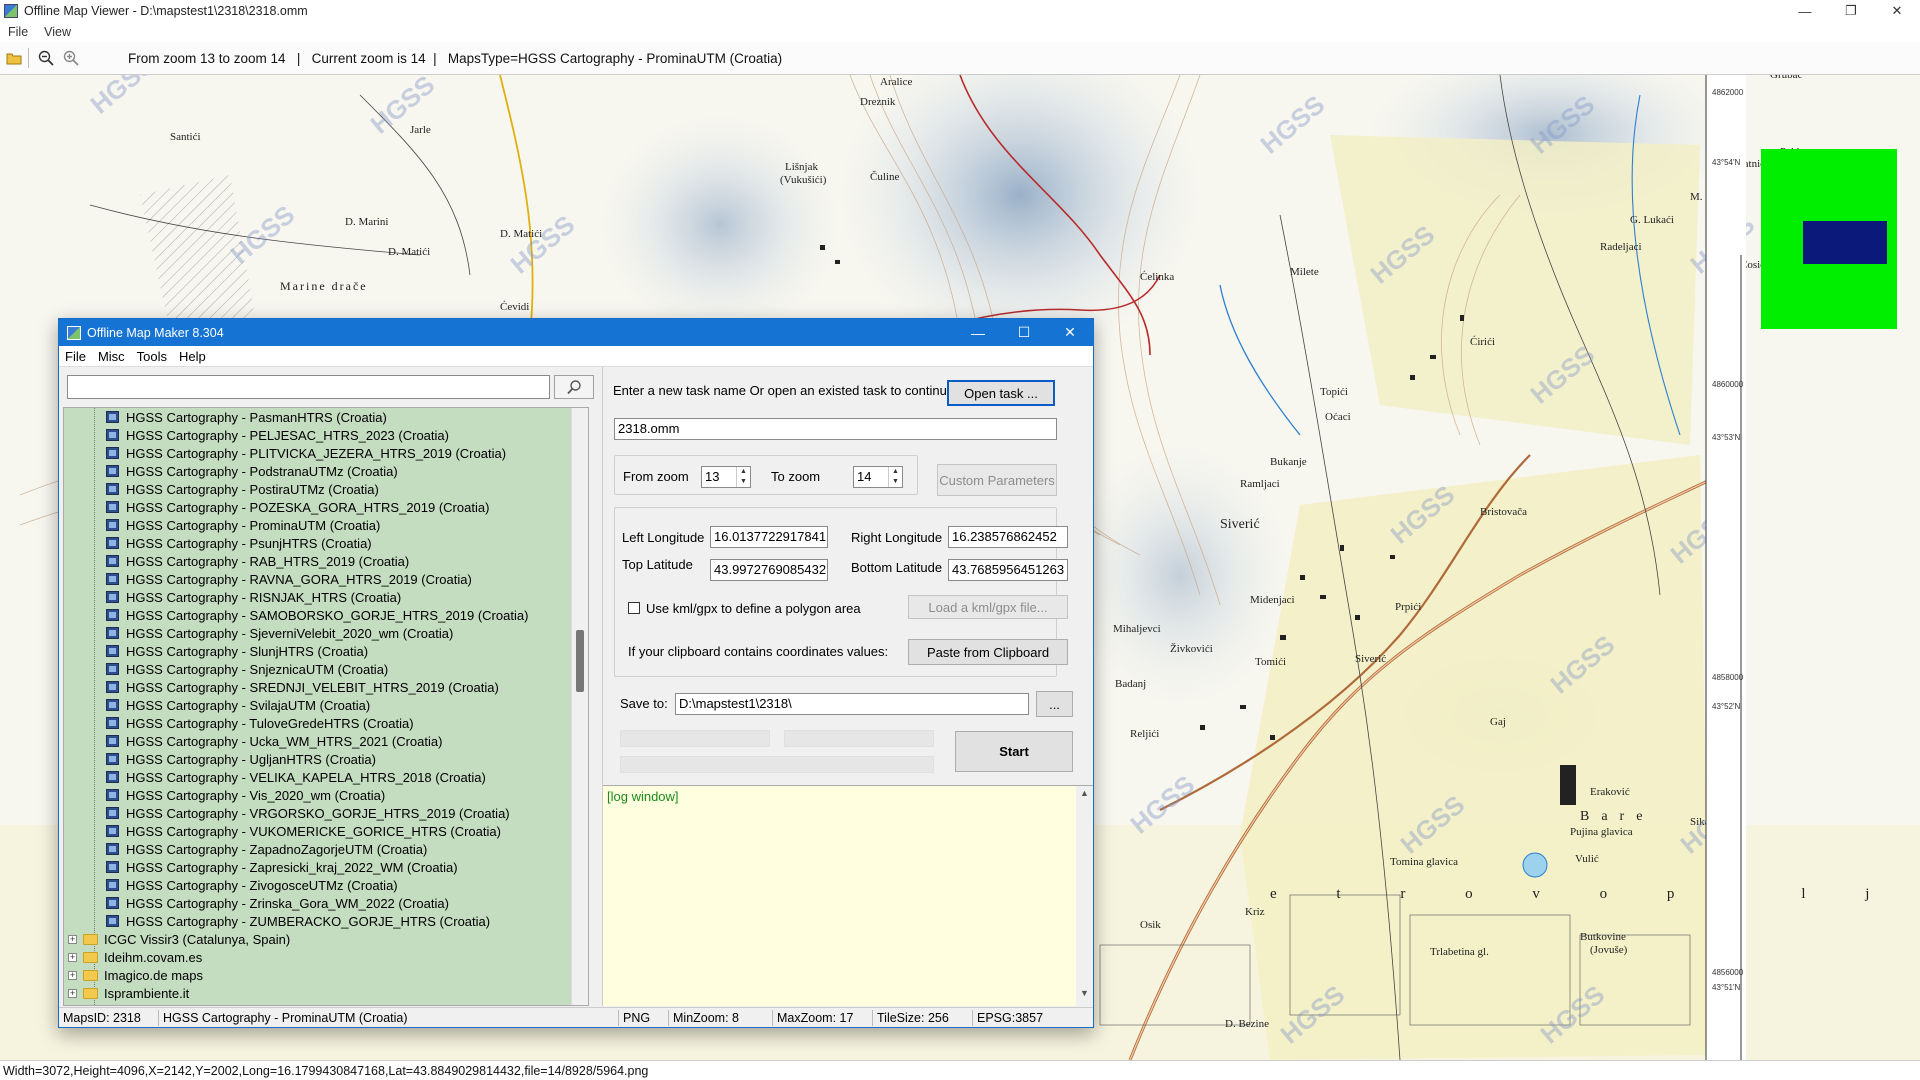 The width and height of the screenshot is (1920, 1080). I want to click on top-latitude-field: 43.9972769085432, so click(769, 570).